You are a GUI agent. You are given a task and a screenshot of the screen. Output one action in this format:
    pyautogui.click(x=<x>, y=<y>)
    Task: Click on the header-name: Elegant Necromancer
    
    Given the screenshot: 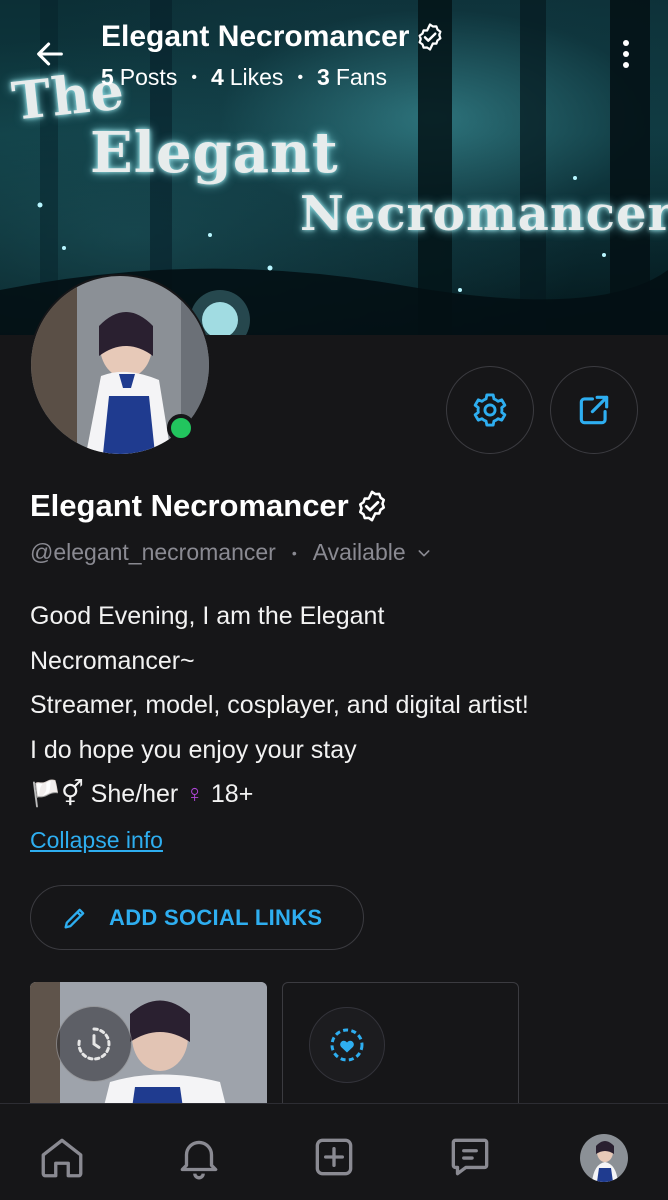 What is the action you would take?
    pyautogui.click(x=255, y=36)
    